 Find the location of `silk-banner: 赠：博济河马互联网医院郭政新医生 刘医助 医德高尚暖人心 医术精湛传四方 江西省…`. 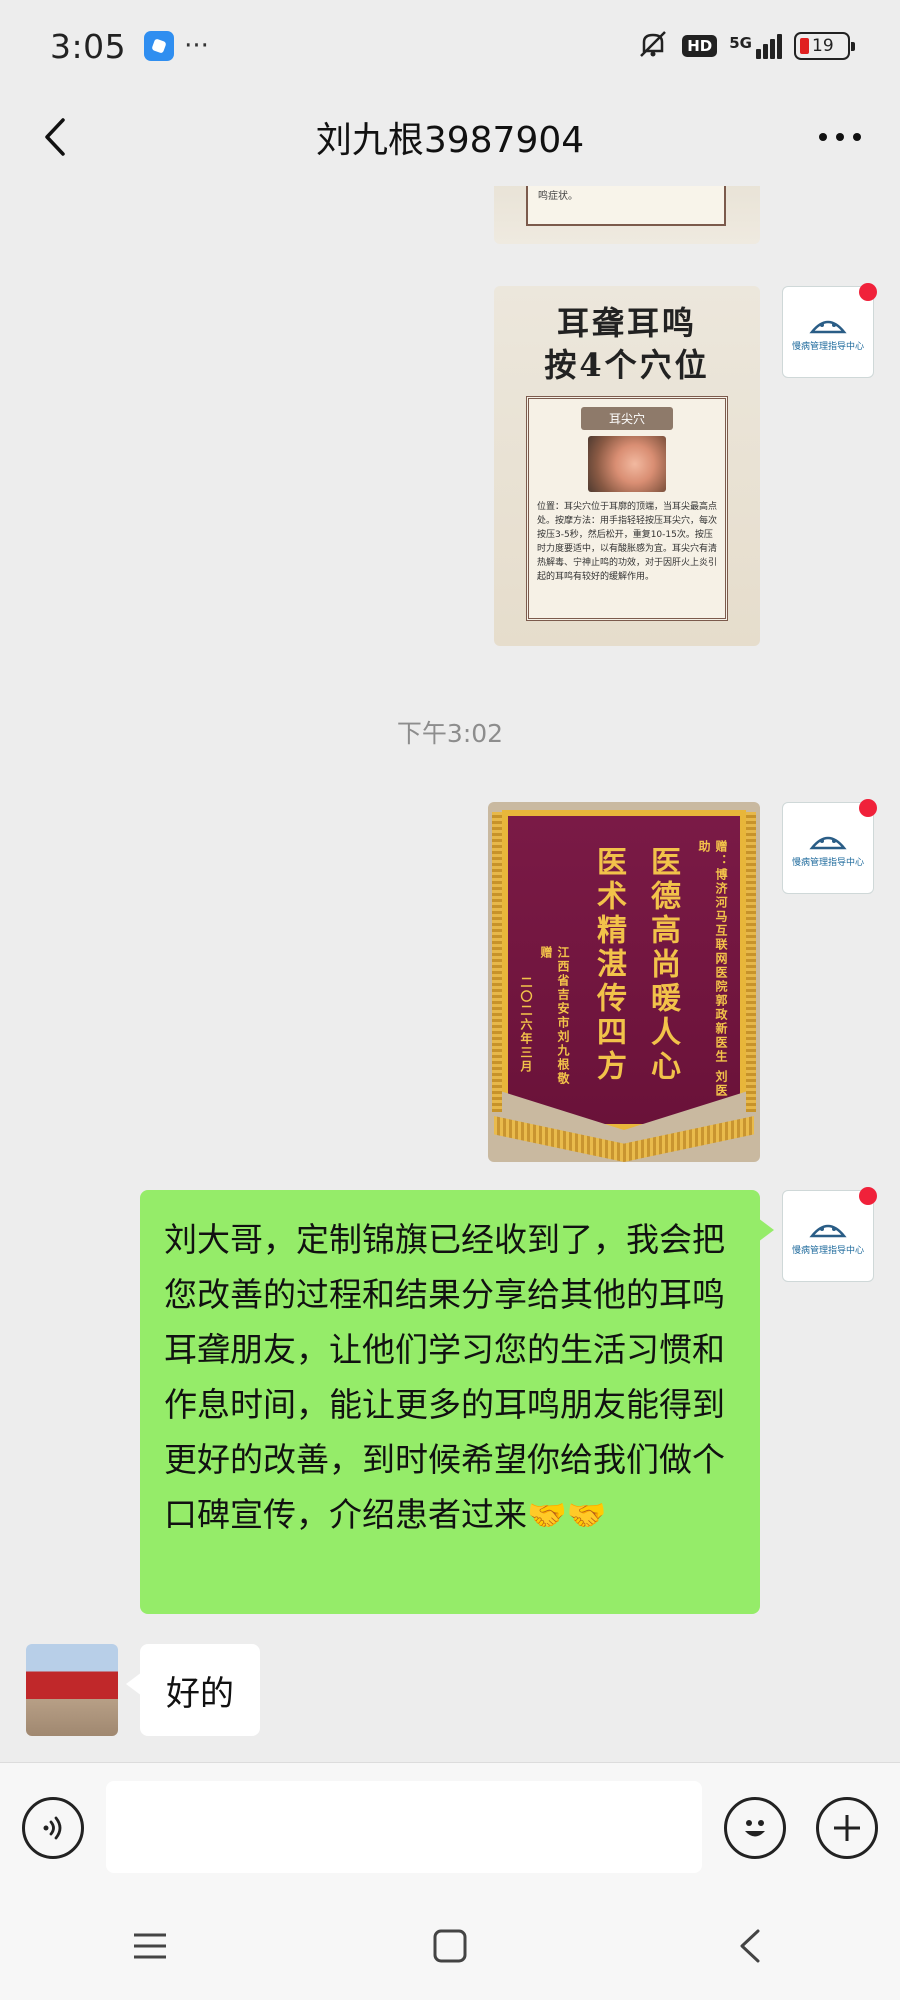

silk-banner: 赠：博济河马互联网医院郭政新医生 刘医助 医德高尚暖人心 医术精湛传四方 江西省… is located at coordinates (624, 970).